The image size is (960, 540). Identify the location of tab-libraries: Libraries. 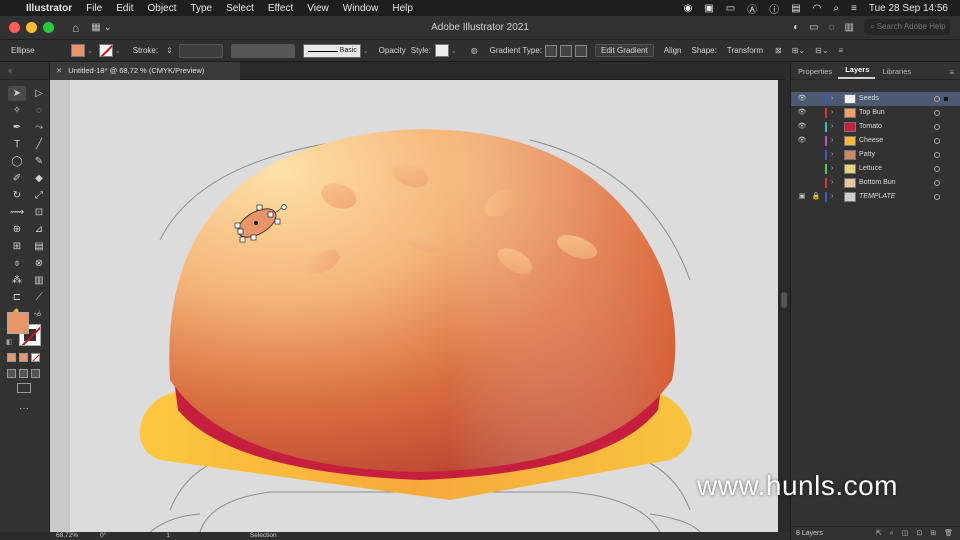
(896, 73).